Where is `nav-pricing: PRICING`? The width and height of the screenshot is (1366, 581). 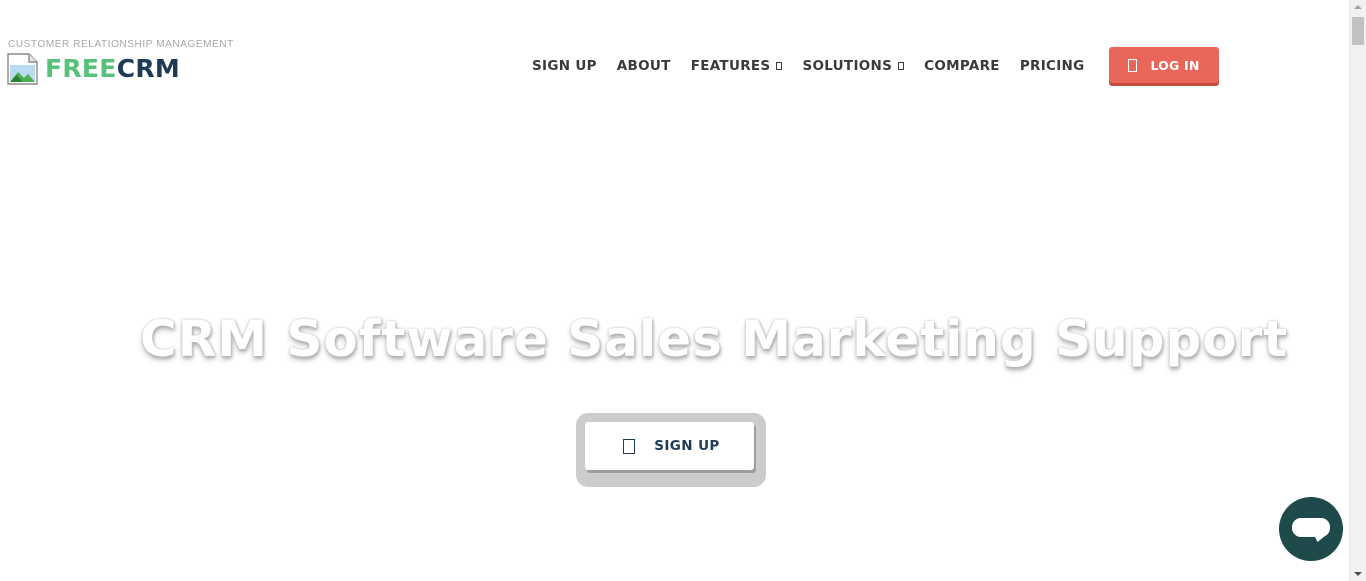 nav-pricing: PRICING is located at coordinates (1052, 66).